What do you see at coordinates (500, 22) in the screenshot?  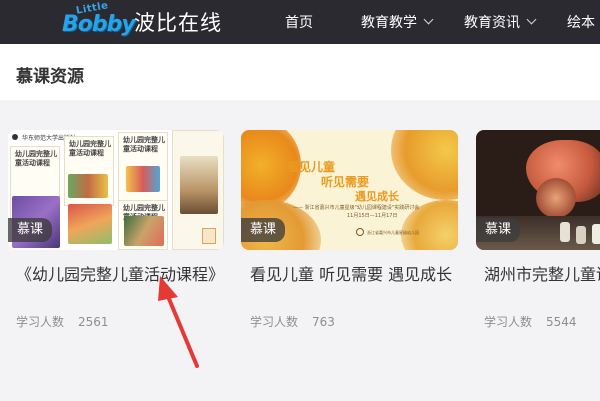 I see `nav-item-education-news: 教育资讯` at bounding box center [500, 22].